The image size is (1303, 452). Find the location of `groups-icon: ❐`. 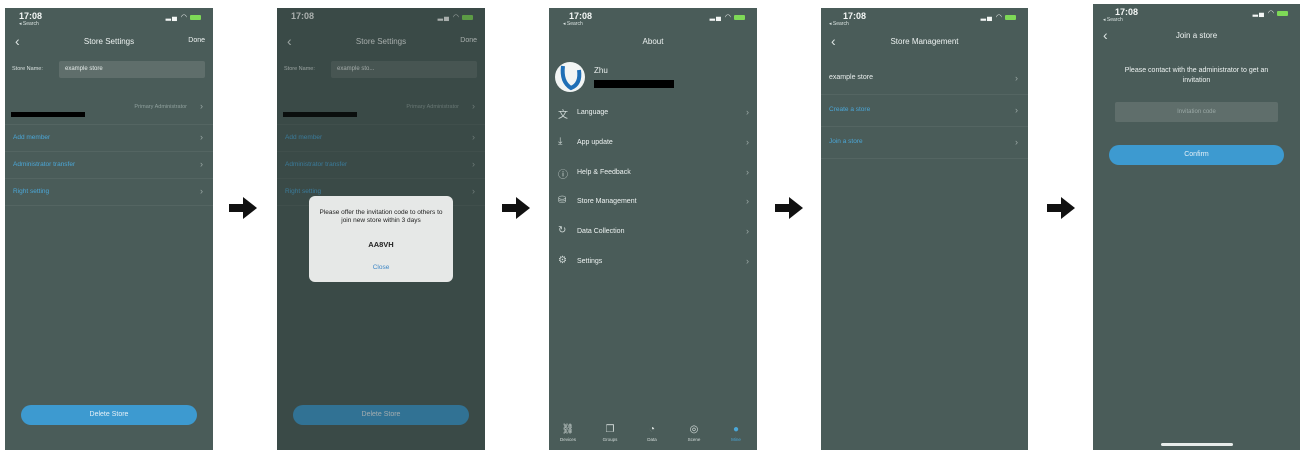

groups-icon: ❐ is located at coordinates (610, 429).